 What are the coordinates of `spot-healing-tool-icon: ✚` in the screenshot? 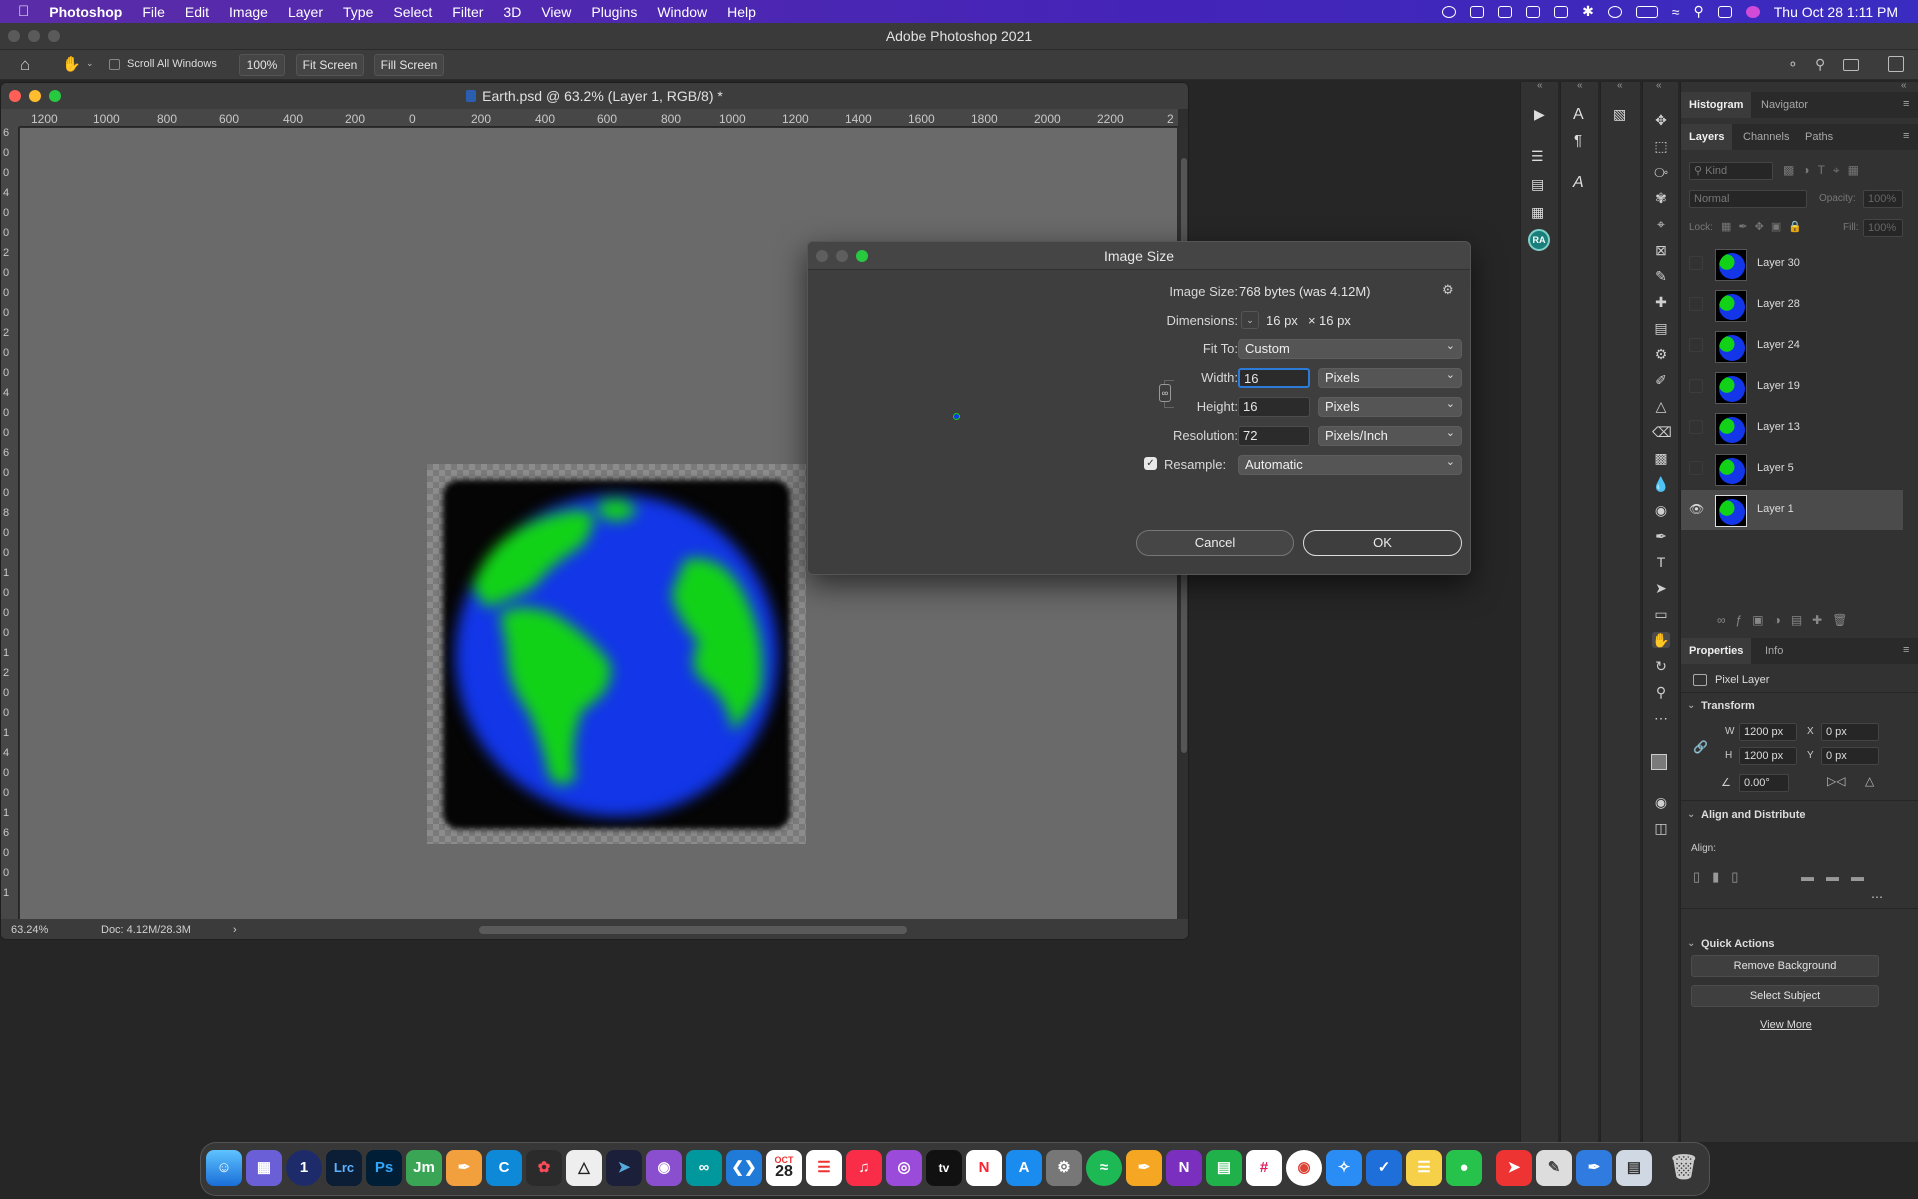 It's located at (1661, 302).